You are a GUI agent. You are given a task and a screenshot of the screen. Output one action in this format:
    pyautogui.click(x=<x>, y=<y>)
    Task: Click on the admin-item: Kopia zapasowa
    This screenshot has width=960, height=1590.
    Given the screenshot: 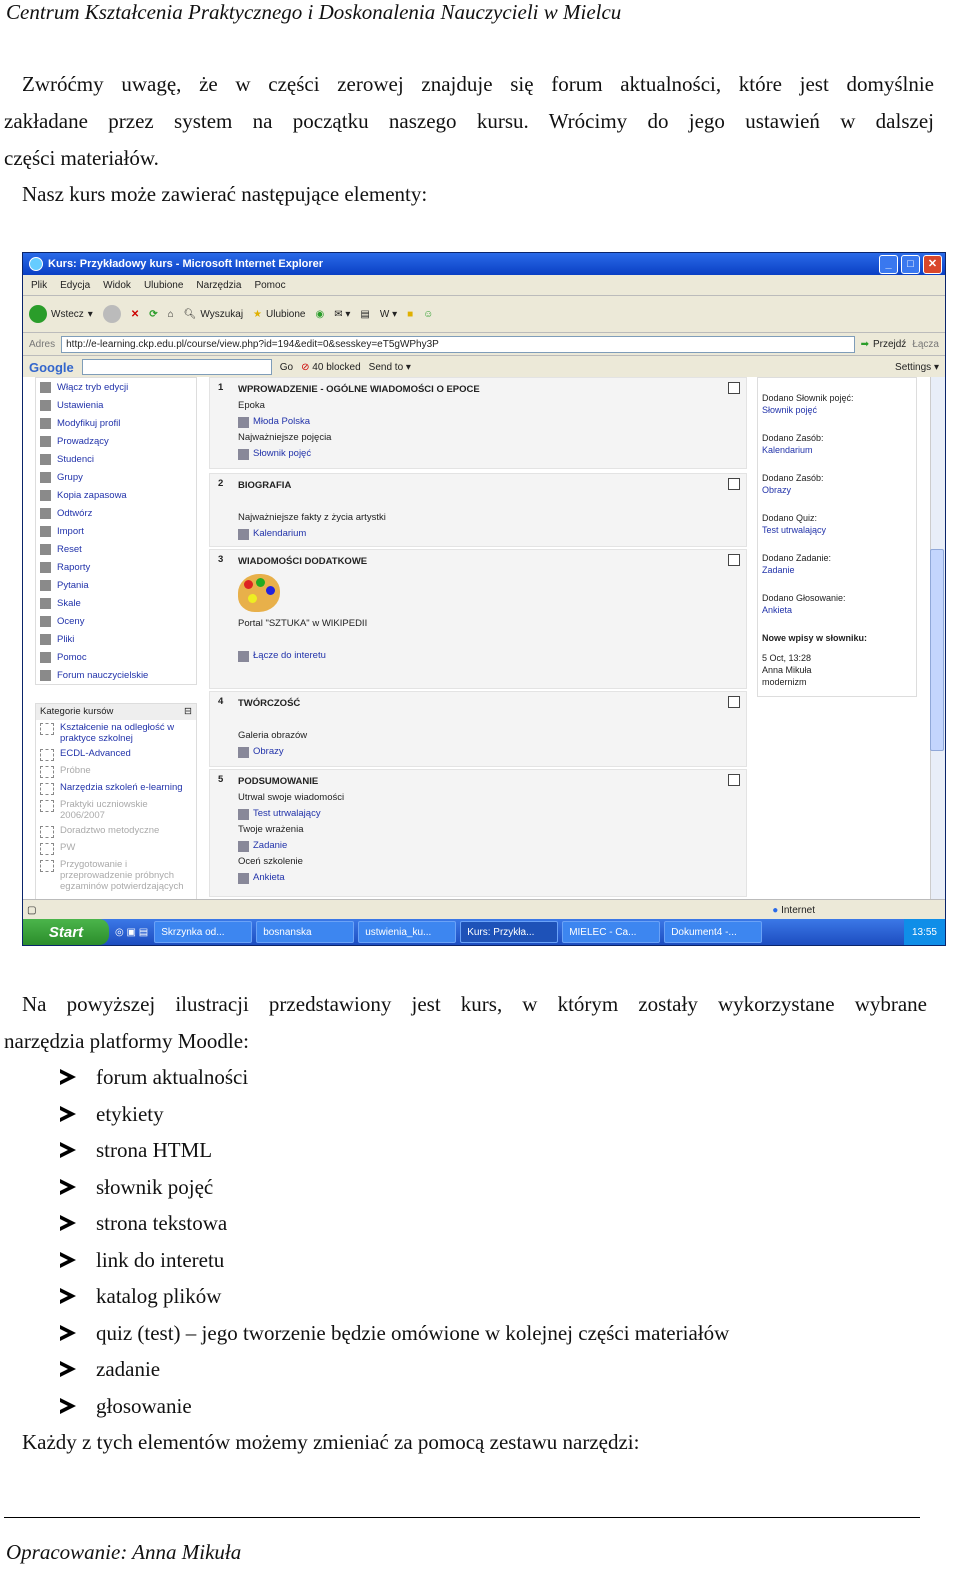 What is the action you would take?
    pyautogui.click(x=116, y=495)
    